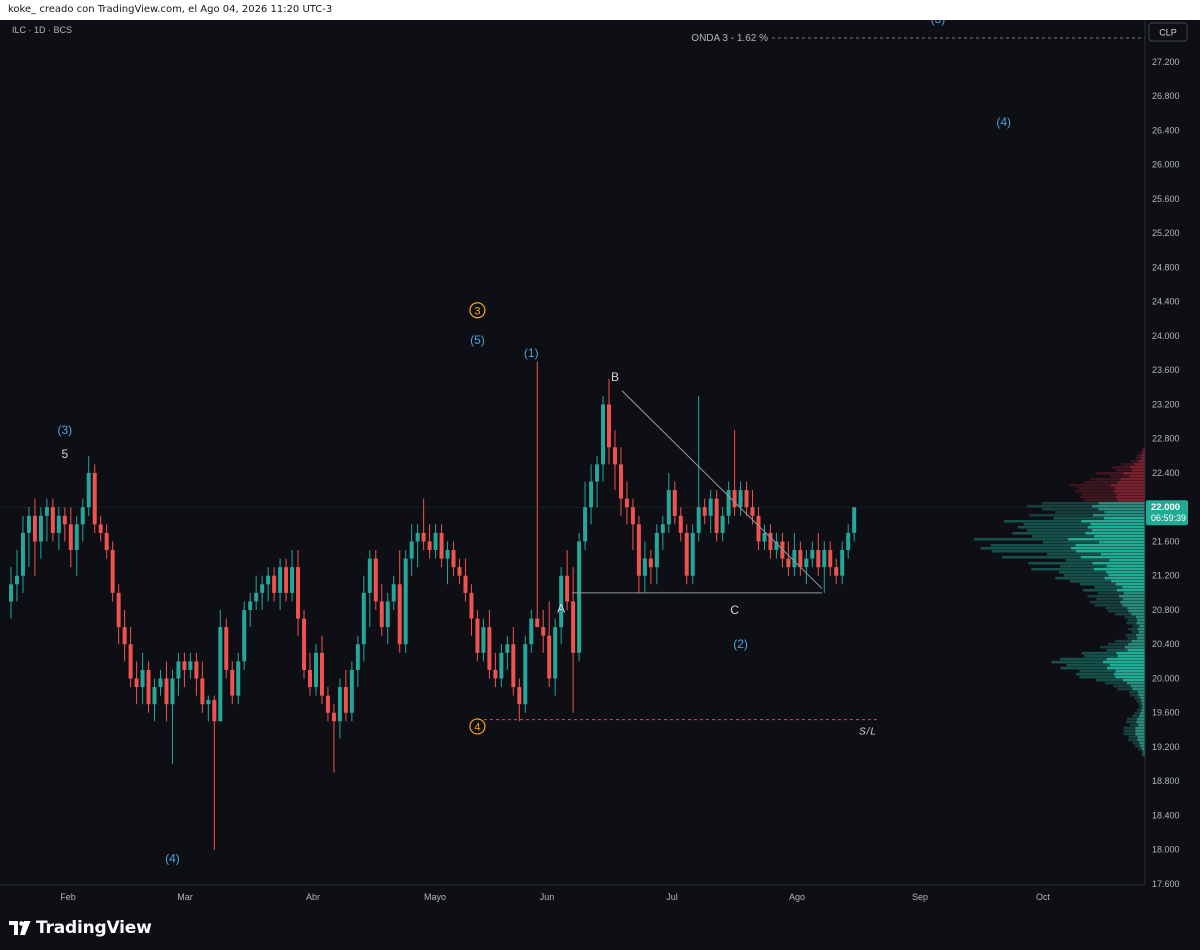 The height and width of the screenshot is (950, 1200). I want to click on price-tick-label: 21.600, so click(1166, 541).